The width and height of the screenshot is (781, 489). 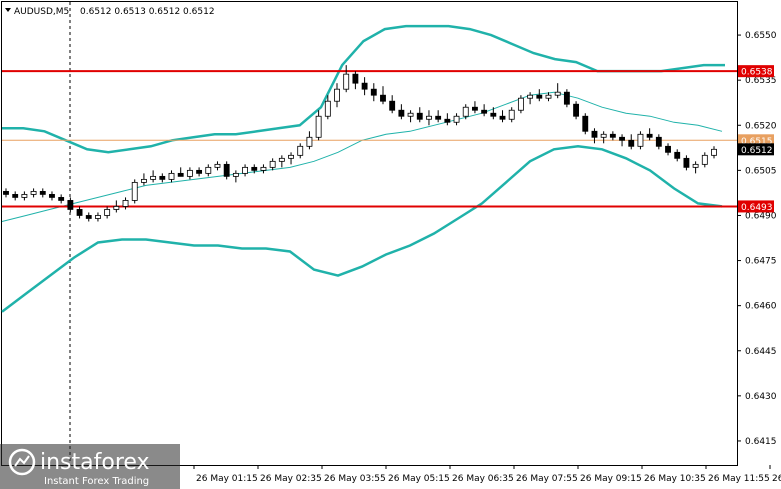 What do you see at coordinates (761, 352) in the screenshot?
I see `y-tick-label: 0.6445` at bounding box center [761, 352].